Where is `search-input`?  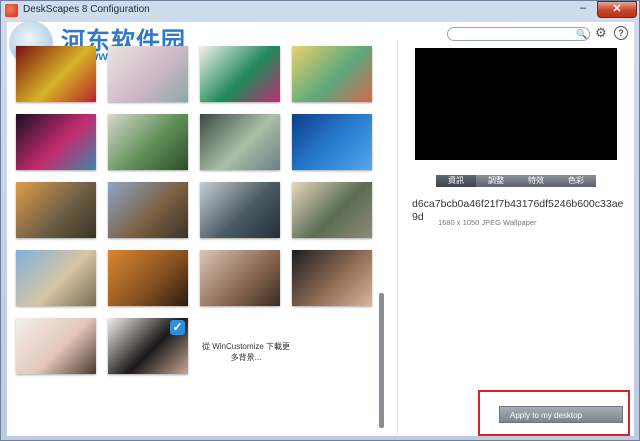
search-input is located at coordinates (511, 34).